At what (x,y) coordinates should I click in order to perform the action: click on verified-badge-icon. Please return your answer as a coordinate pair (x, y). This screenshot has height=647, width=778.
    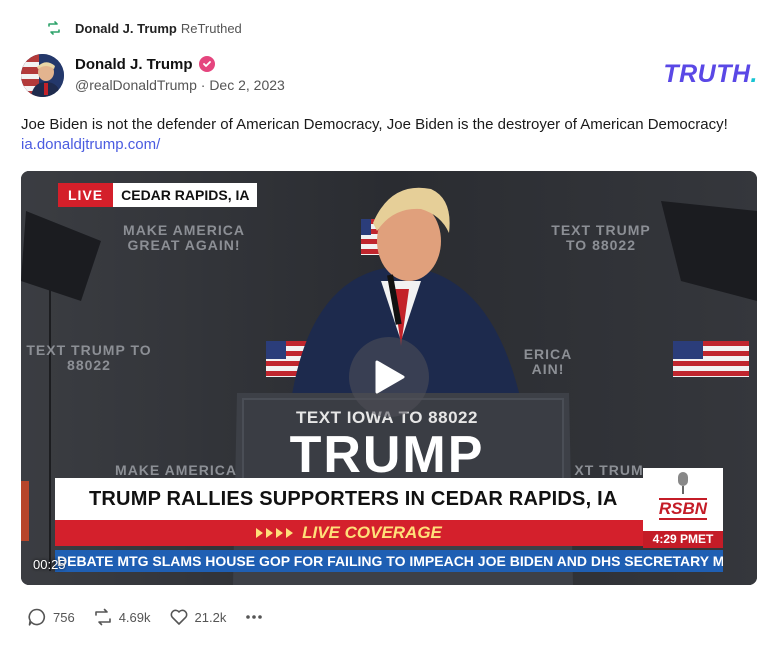
    Looking at the image, I should click on (206, 64).